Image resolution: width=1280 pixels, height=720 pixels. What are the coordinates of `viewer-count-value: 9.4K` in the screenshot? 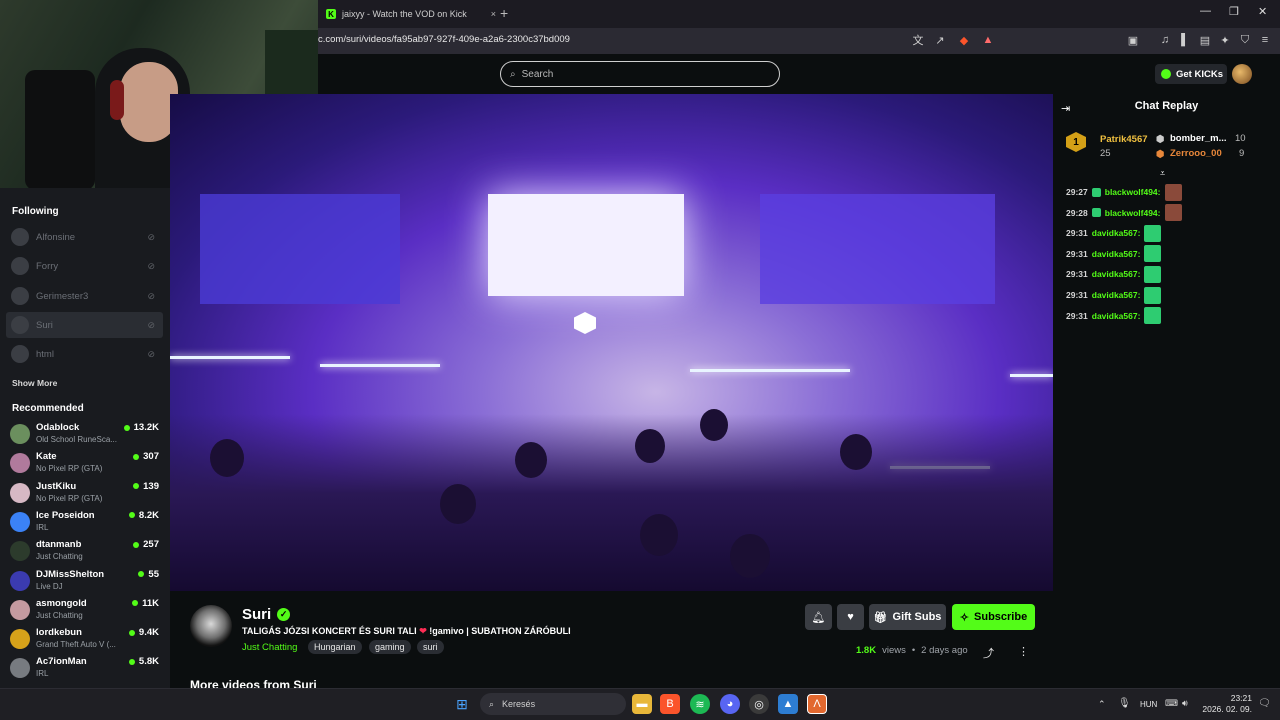 It's located at (148, 633).